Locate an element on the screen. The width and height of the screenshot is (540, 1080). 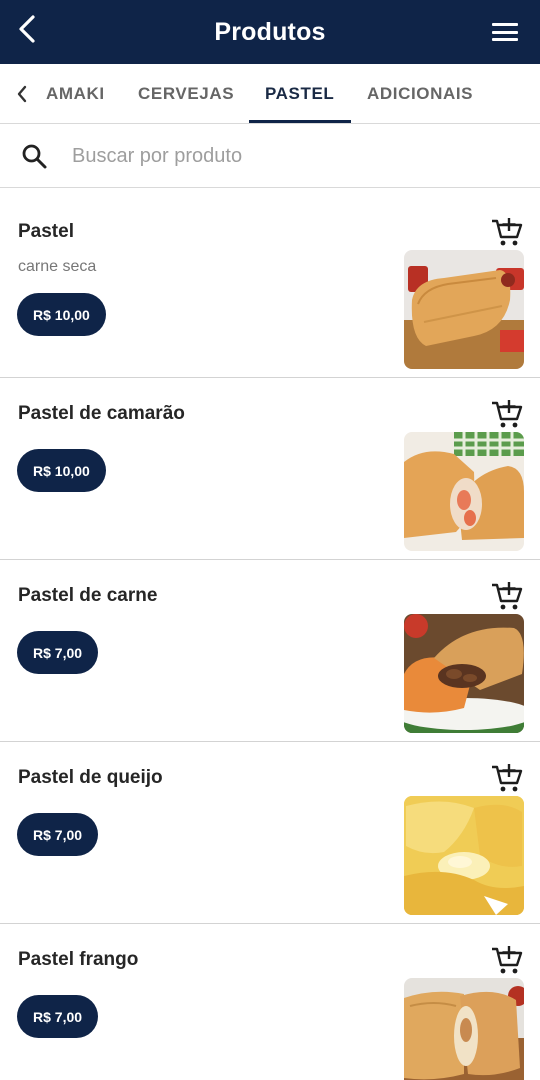
category-tabs: AMAKI CERVEJAS PASTEL ADICIONAIS is located at coordinates (270, 94).